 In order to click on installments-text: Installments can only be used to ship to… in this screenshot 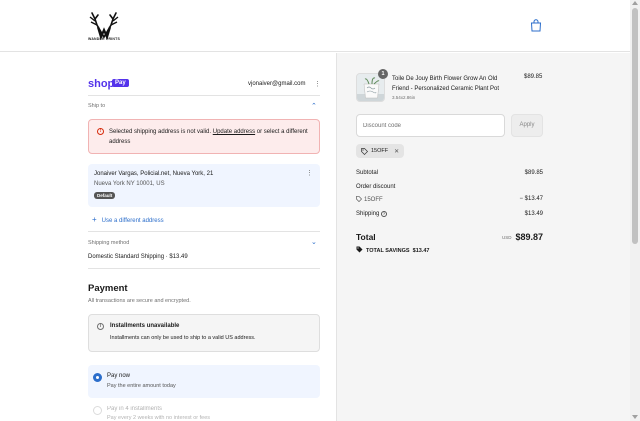, I will do `click(183, 338)`.